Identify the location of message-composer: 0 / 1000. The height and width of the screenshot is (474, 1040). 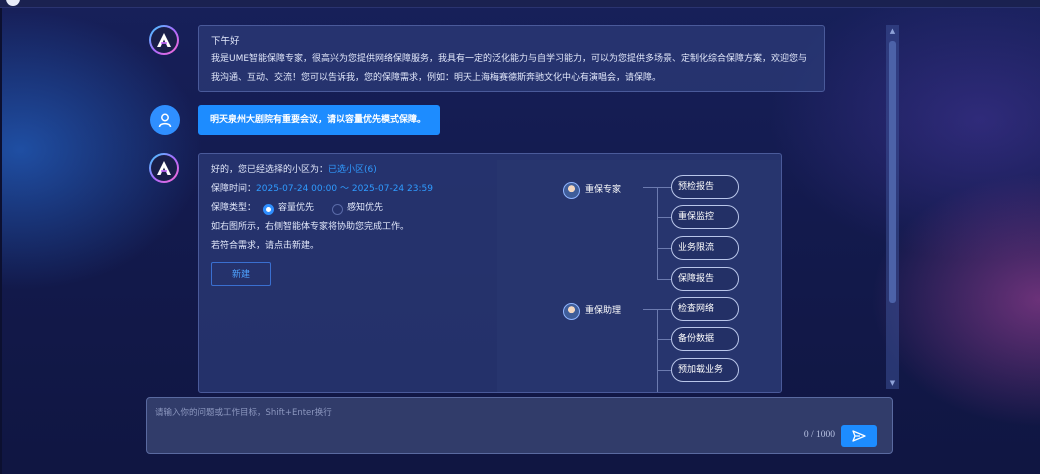
(519, 425).